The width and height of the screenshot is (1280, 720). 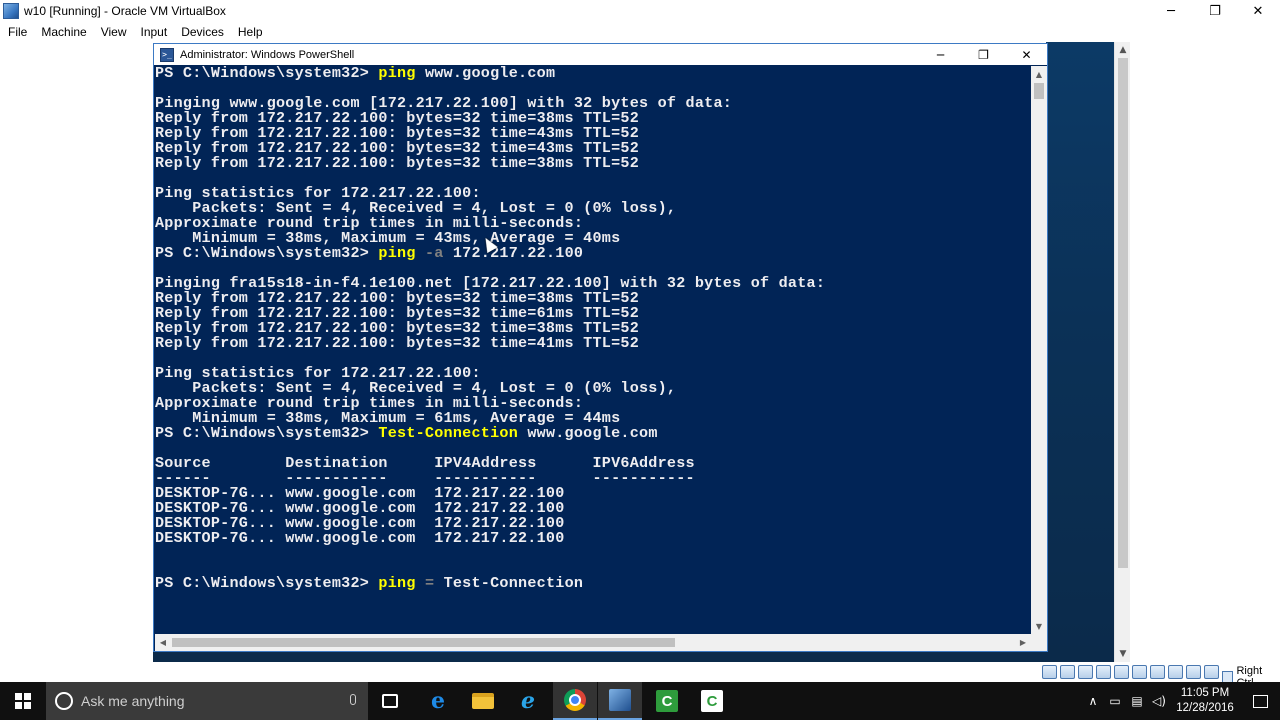 I want to click on scrollbar-thumb, so click(x=1123, y=313).